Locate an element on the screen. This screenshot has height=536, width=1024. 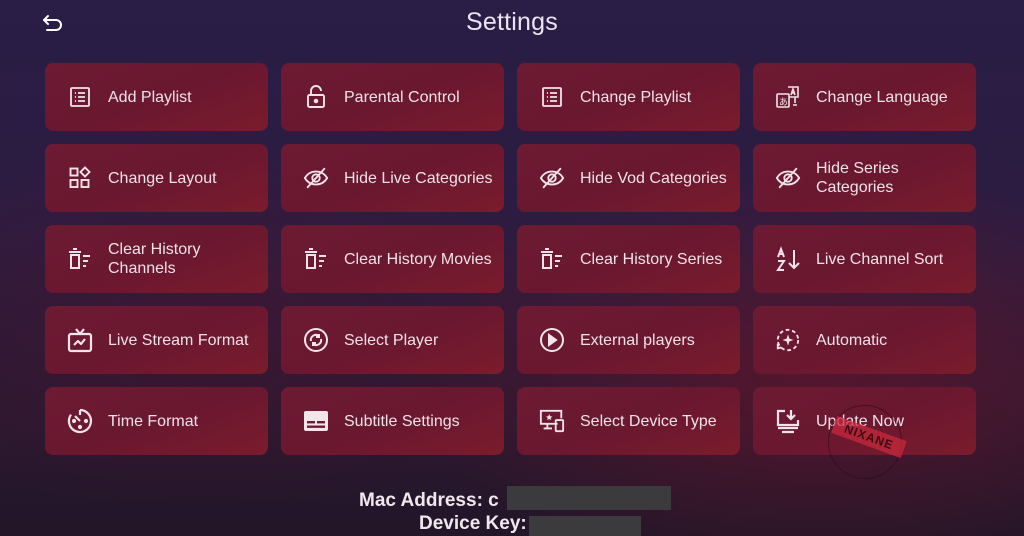
sort-az-icon is located at coordinates (788, 259).